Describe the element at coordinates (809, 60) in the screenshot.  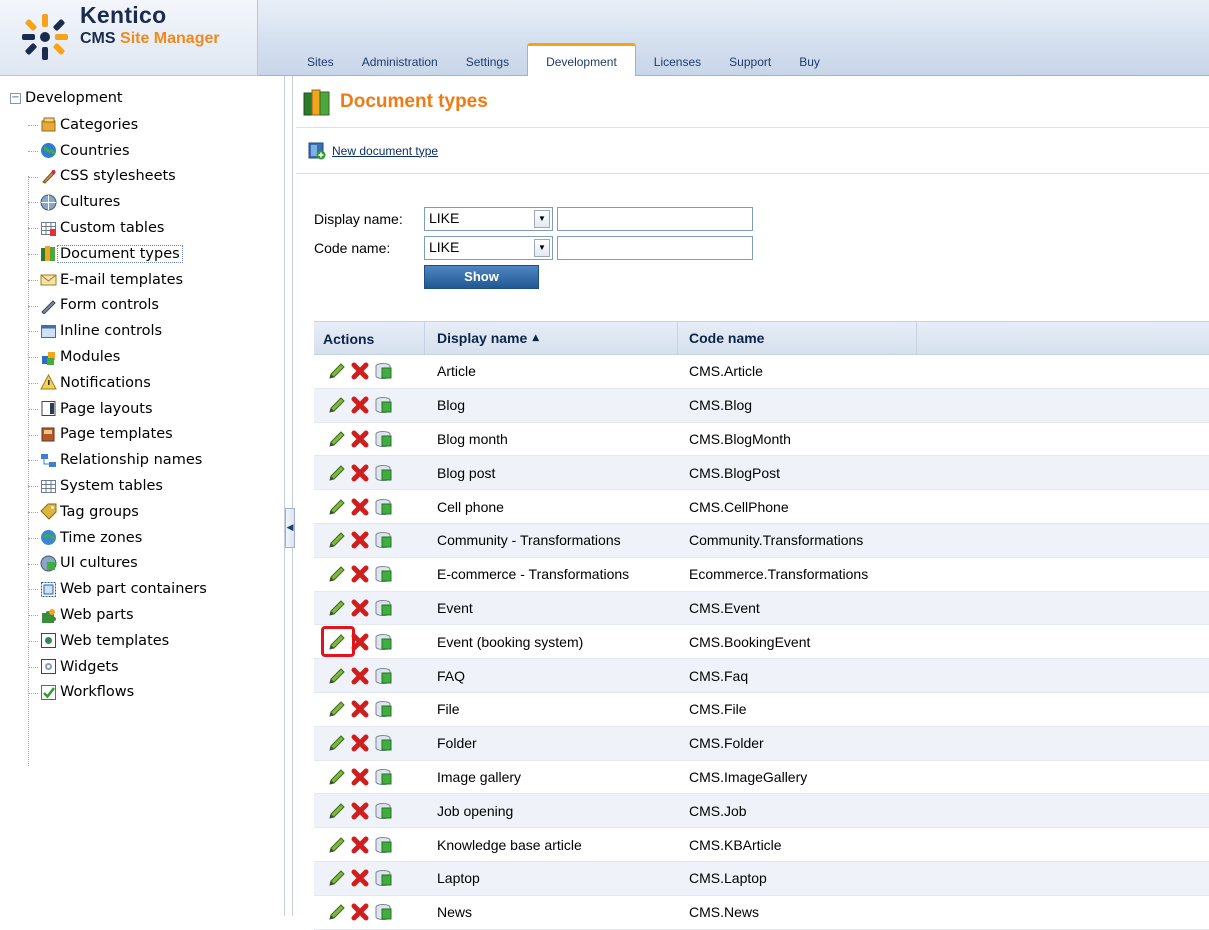
I see `tab-buy: Buy` at that location.